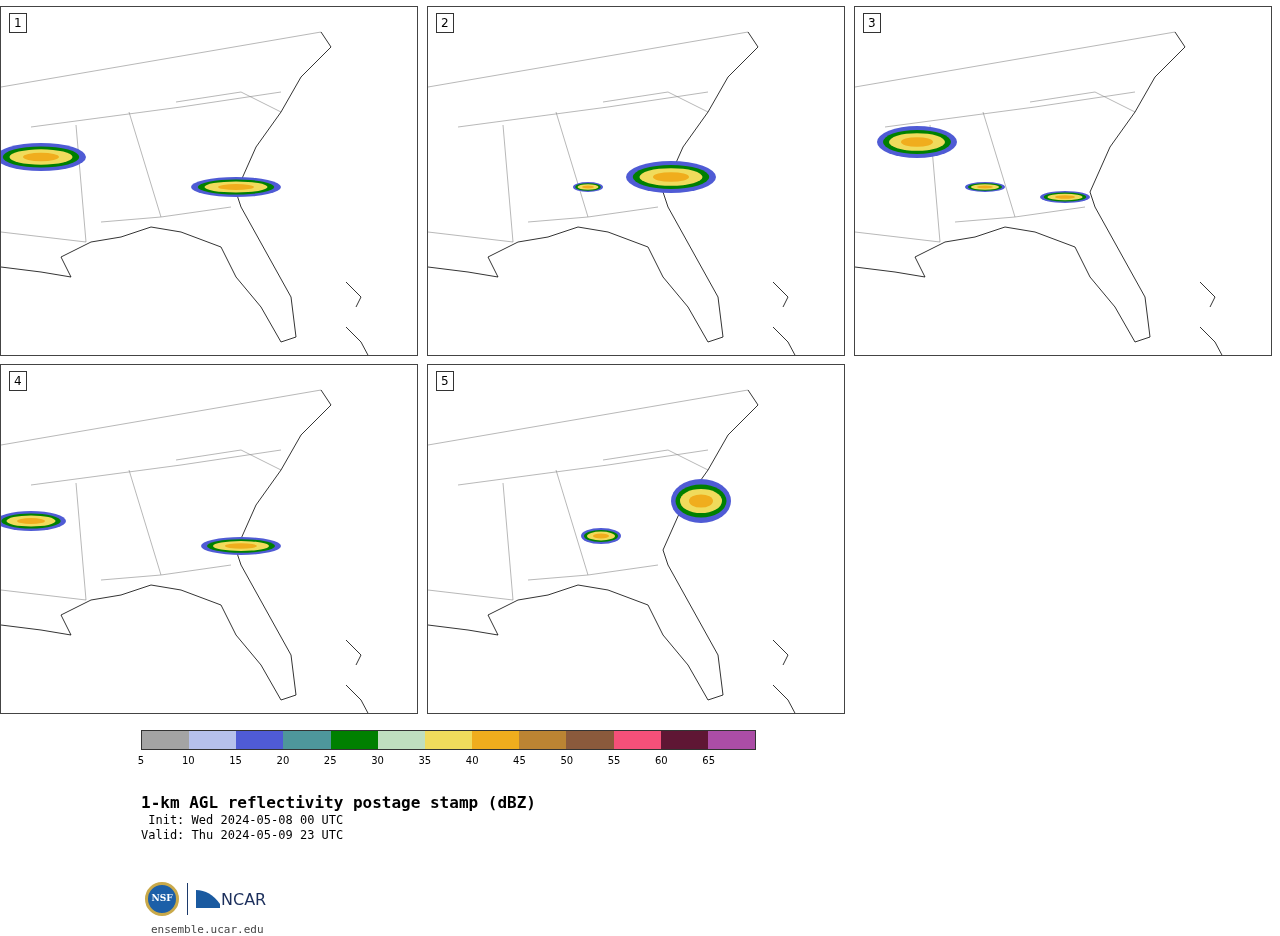 The image size is (1280, 936). I want to click on tick-label: 35, so click(425, 761).